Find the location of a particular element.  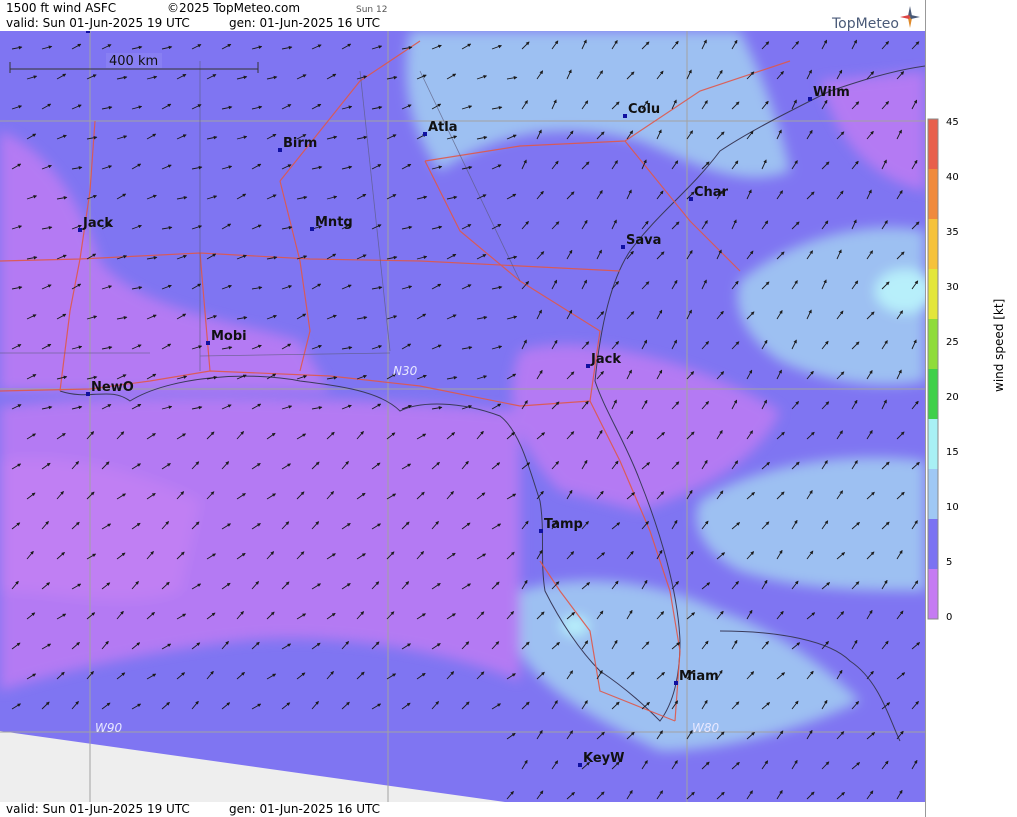

legend-tick-label: 5 is located at coordinates (949, 562).